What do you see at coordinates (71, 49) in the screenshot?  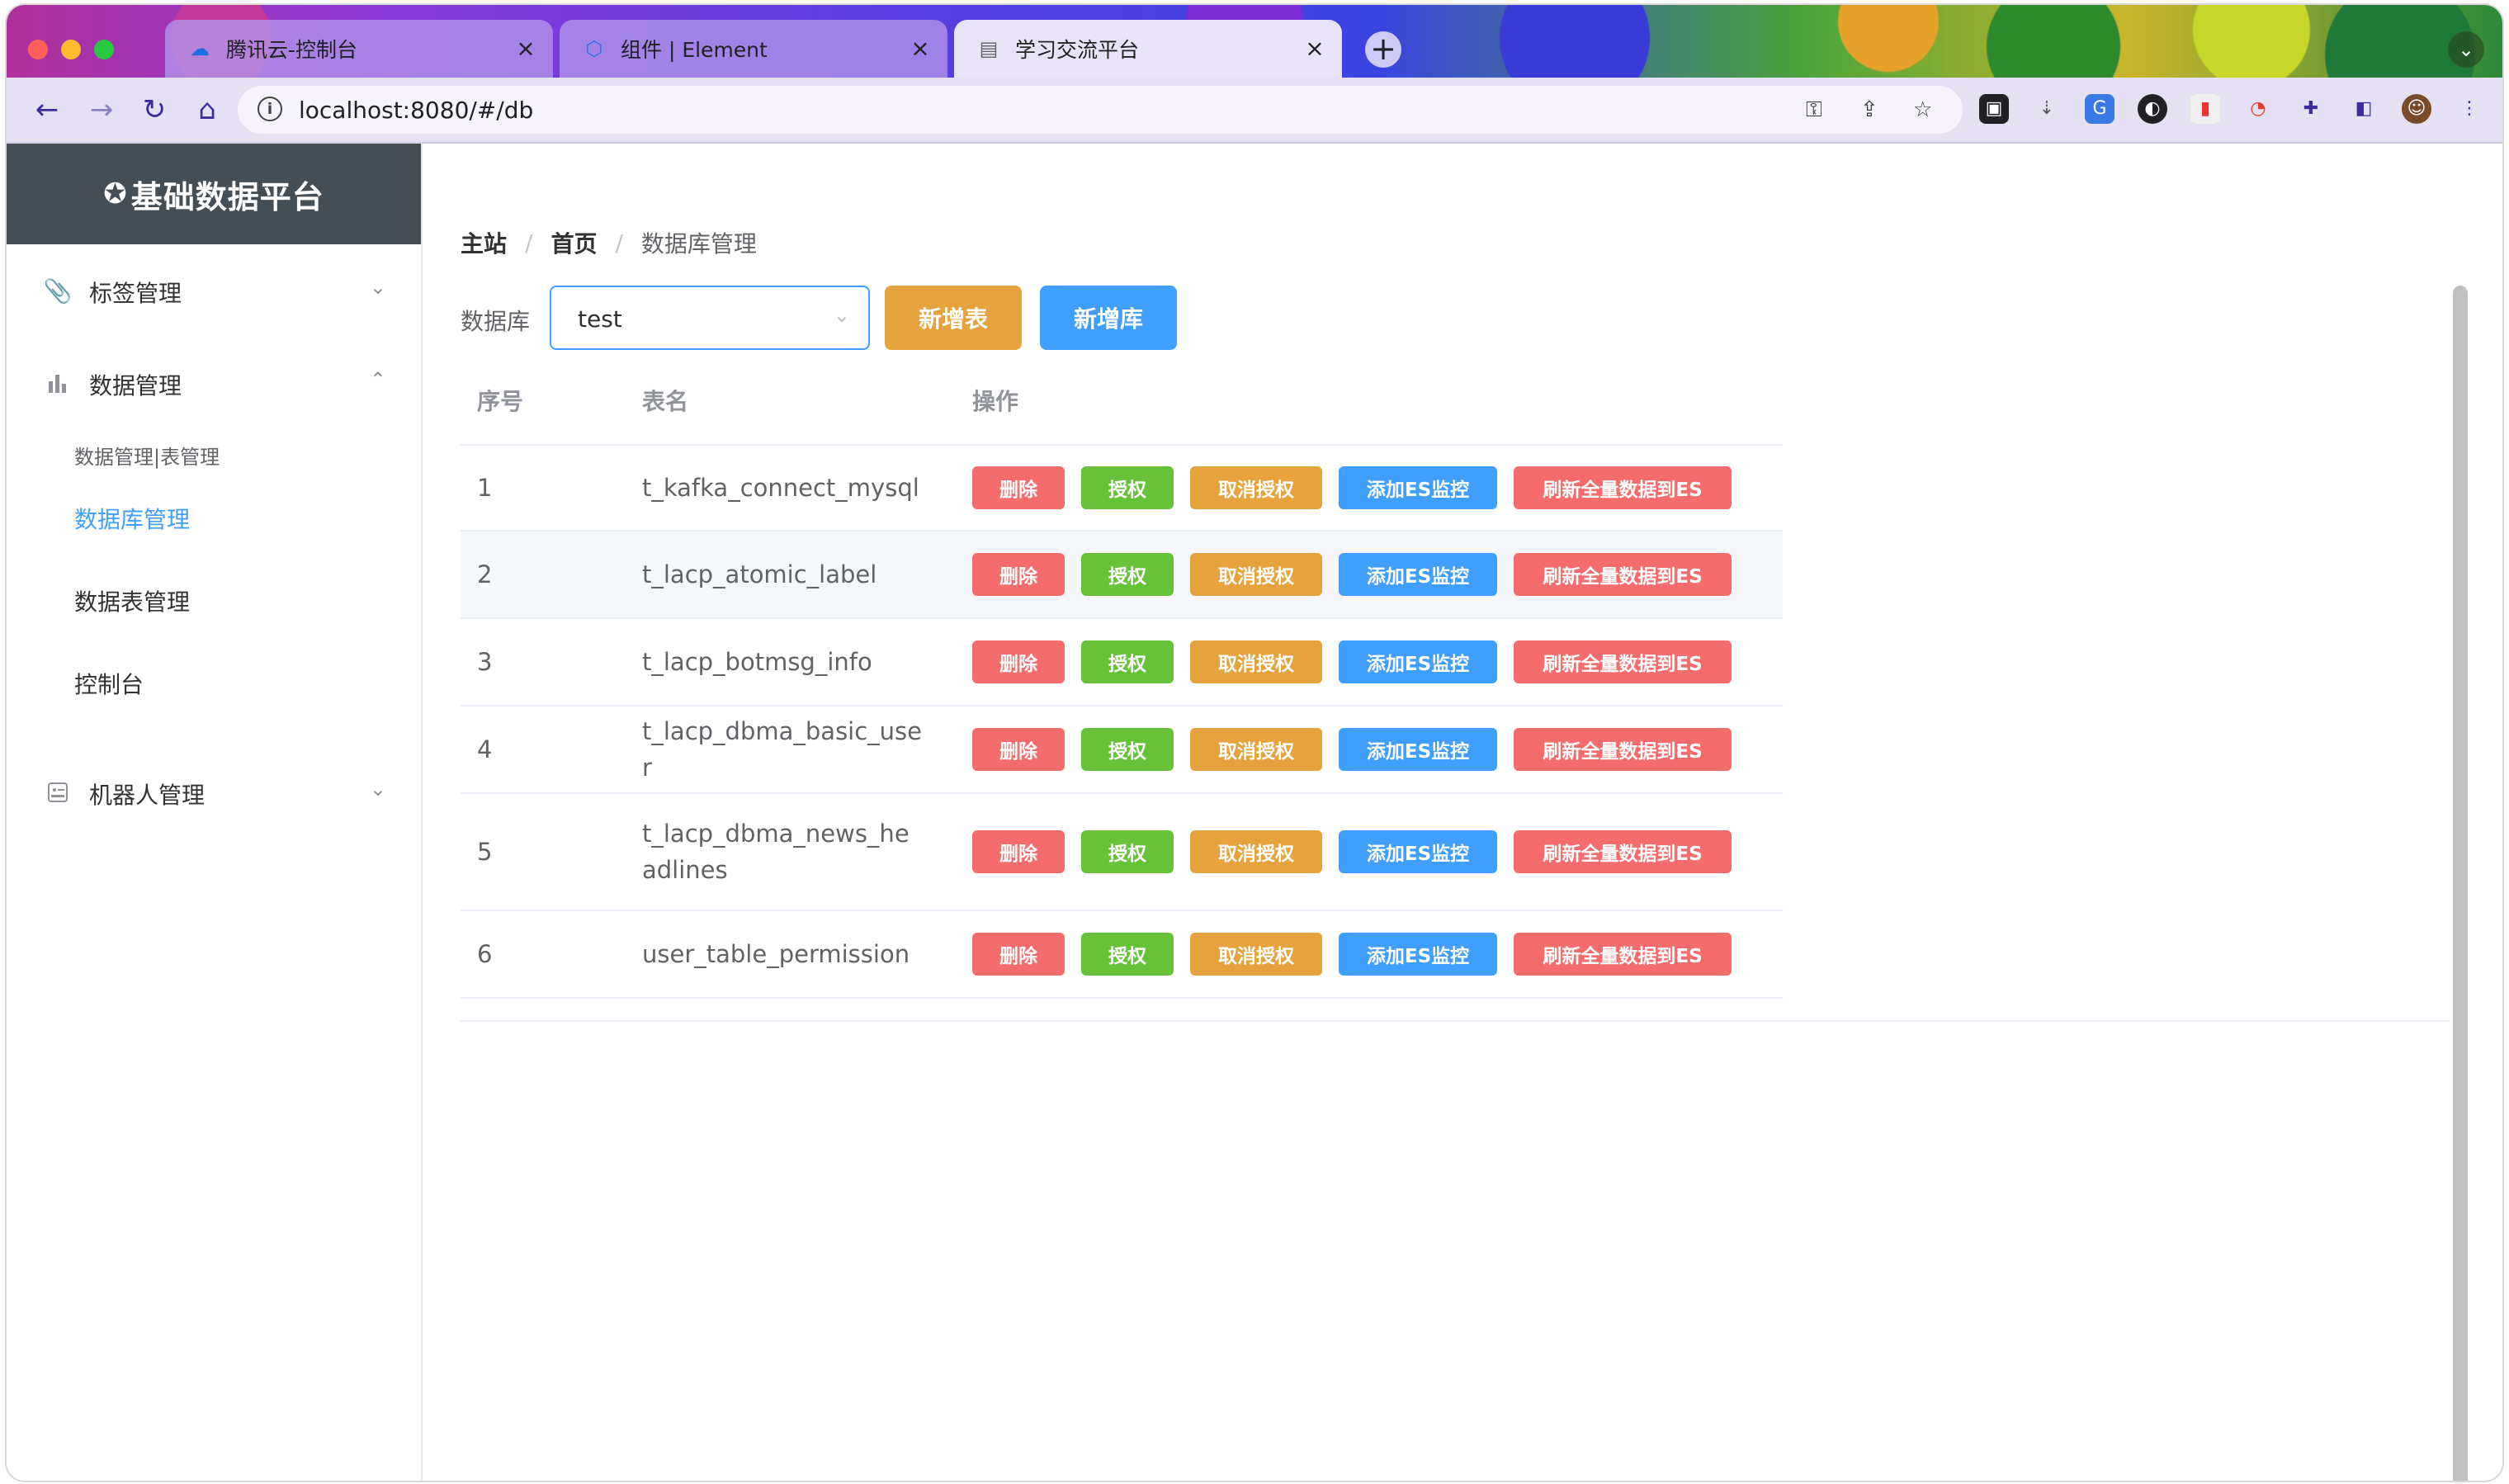 I see `minimize-window-button` at bounding box center [71, 49].